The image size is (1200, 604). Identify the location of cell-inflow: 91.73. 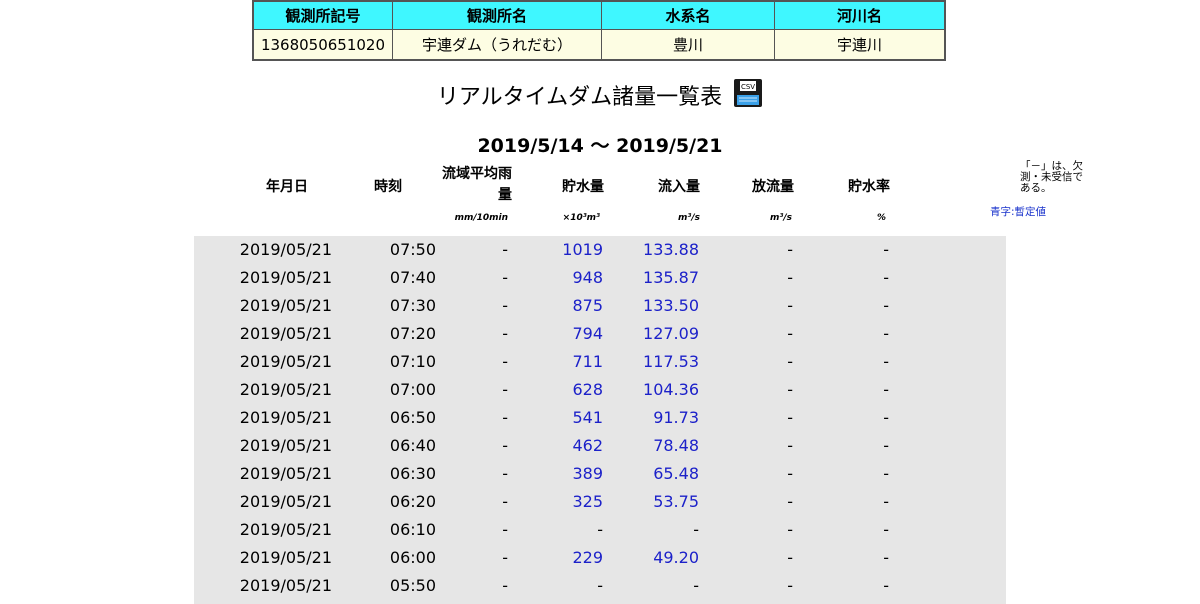
(676, 417).